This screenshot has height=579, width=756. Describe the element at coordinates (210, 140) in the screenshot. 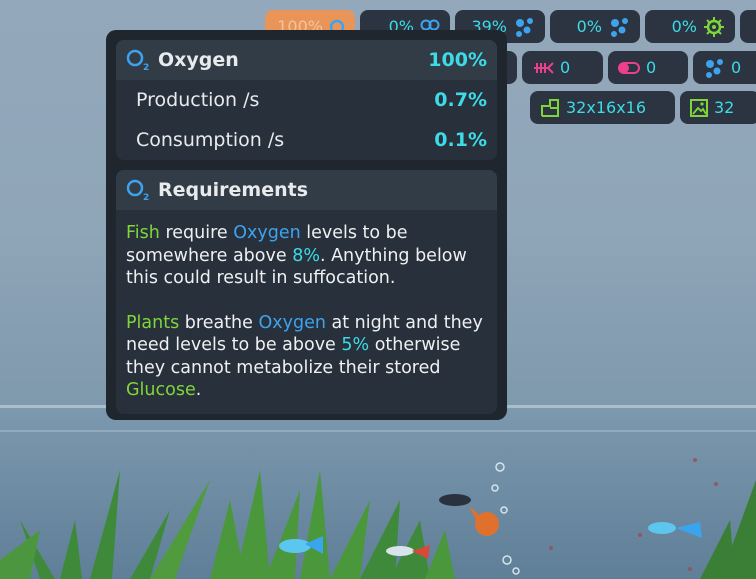

I see `consumption-label: Consumption /s` at that location.